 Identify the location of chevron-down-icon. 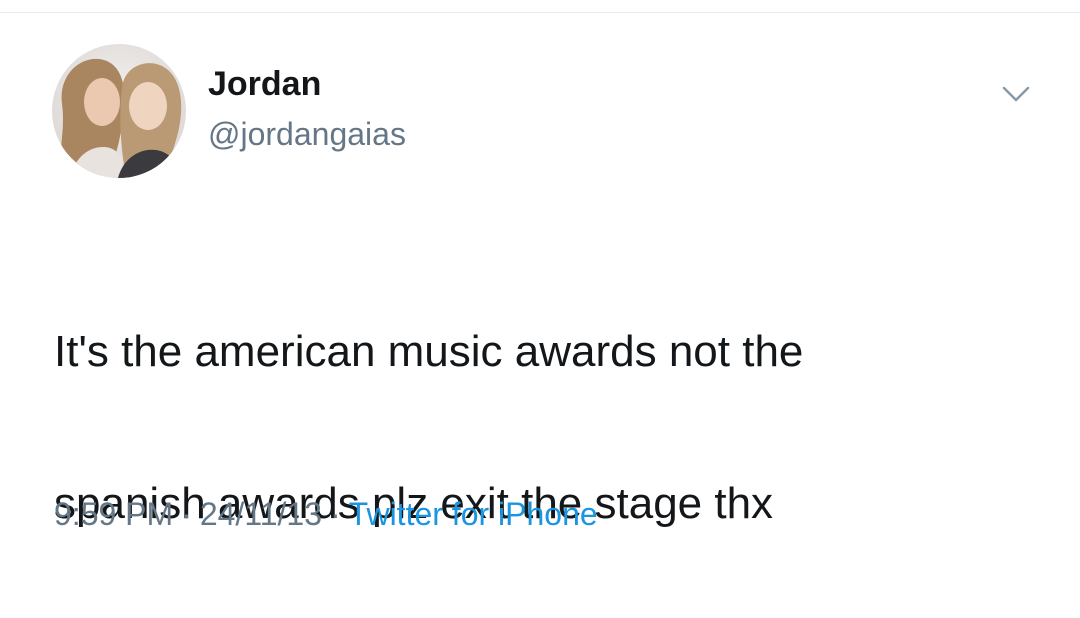
(1016, 94).